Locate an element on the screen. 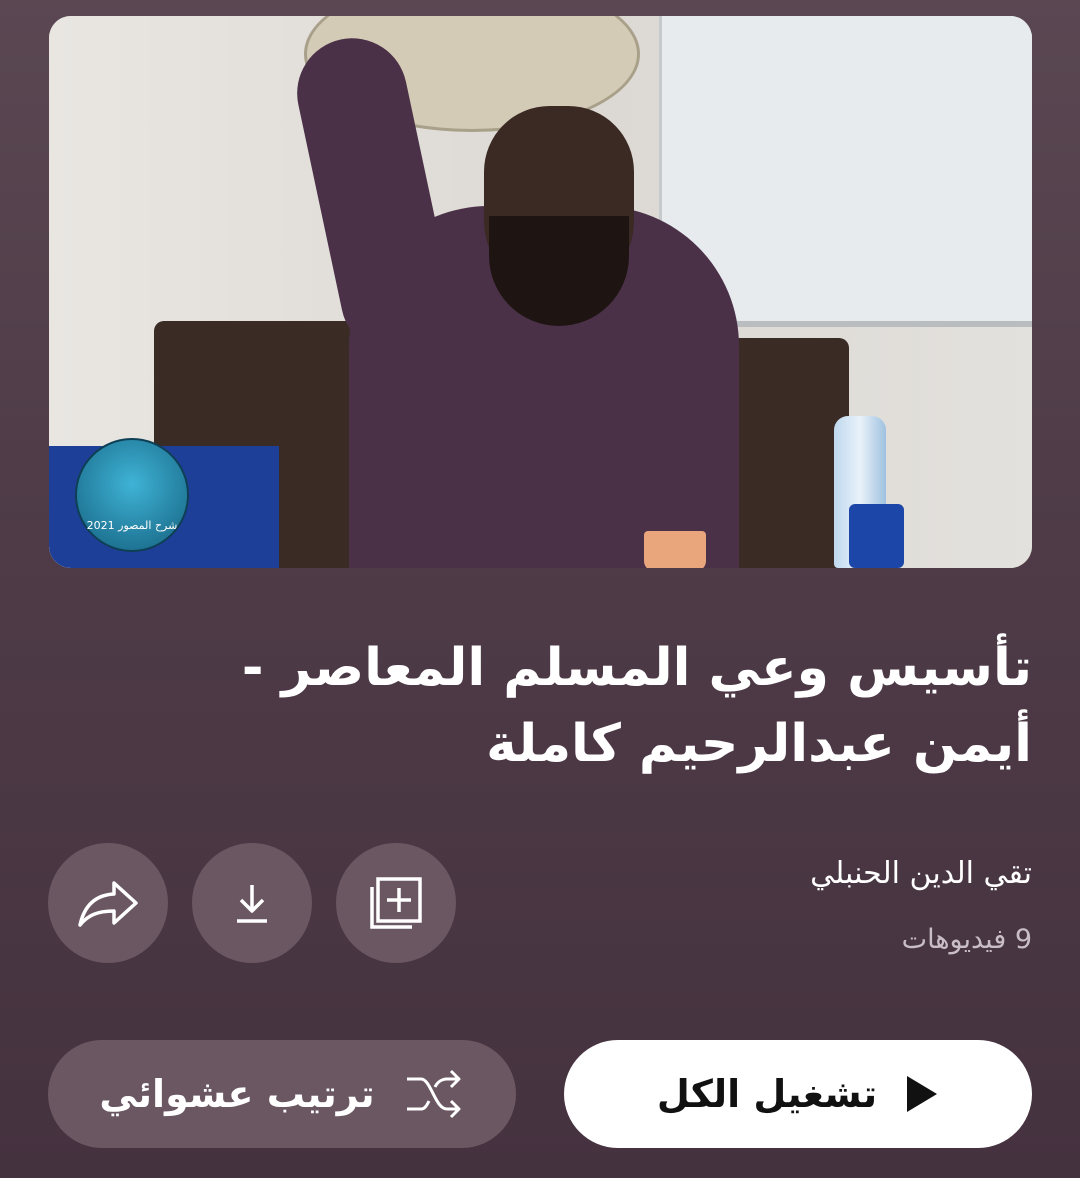 The width and height of the screenshot is (1080, 1178). download-icon is located at coordinates (252, 904).